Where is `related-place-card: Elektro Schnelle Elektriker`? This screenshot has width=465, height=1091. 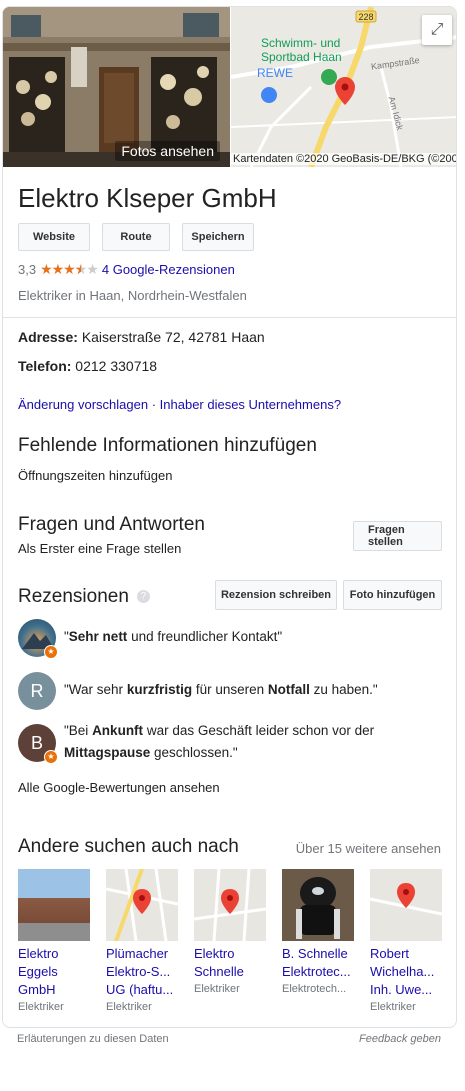 related-place-card: Elektro Schnelle Elektriker is located at coordinates (230, 941).